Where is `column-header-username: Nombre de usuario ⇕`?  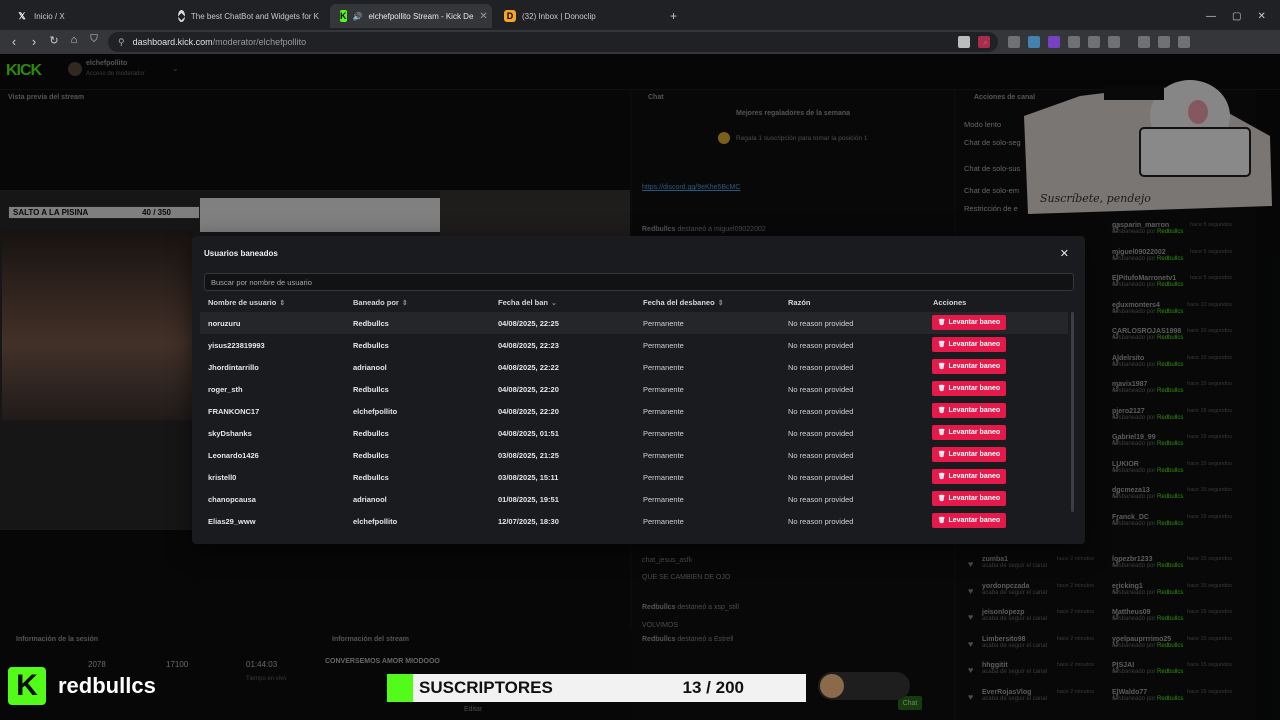 column-header-username: Nombre de usuario ⇕ is located at coordinates (246, 302).